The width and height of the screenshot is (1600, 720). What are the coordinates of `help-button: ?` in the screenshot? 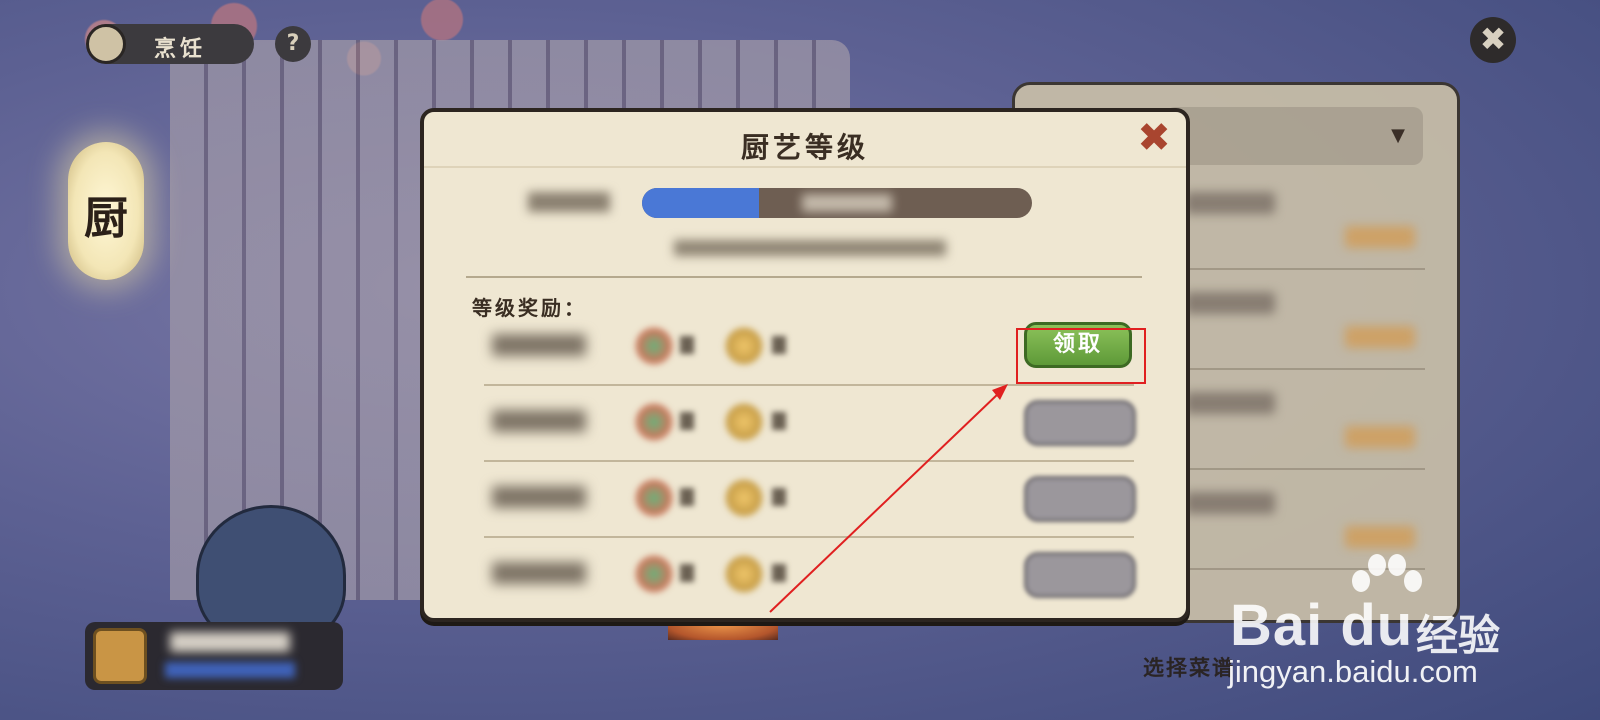 It's located at (293, 44).